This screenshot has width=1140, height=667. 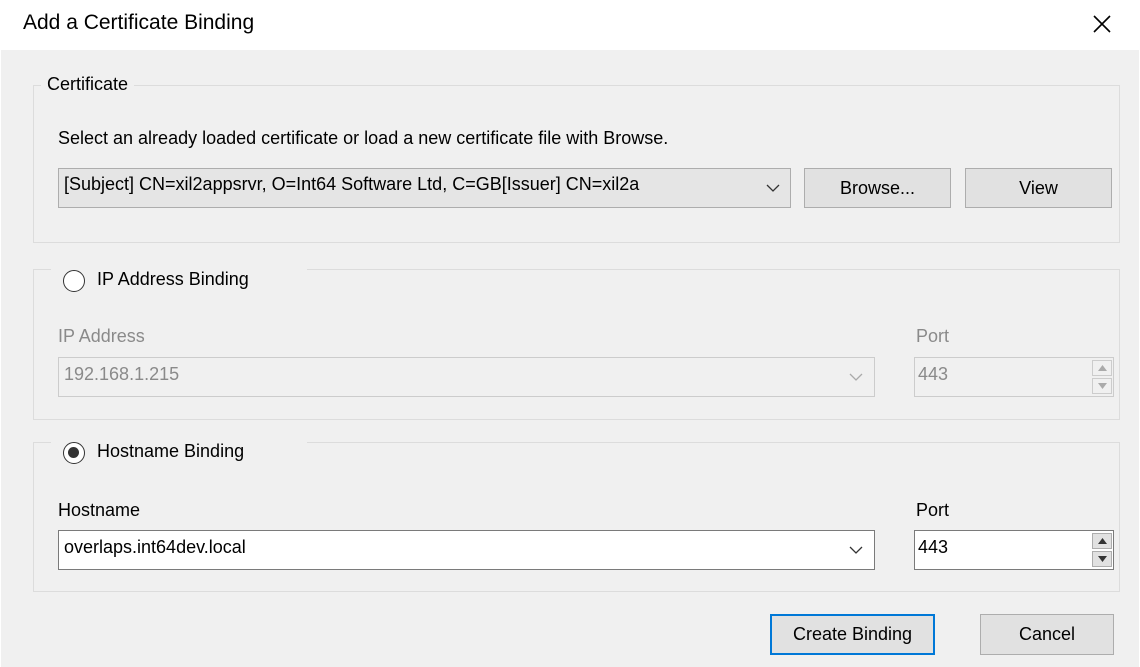 I want to click on cancel-button: Cancel, so click(x=1047, y=634).